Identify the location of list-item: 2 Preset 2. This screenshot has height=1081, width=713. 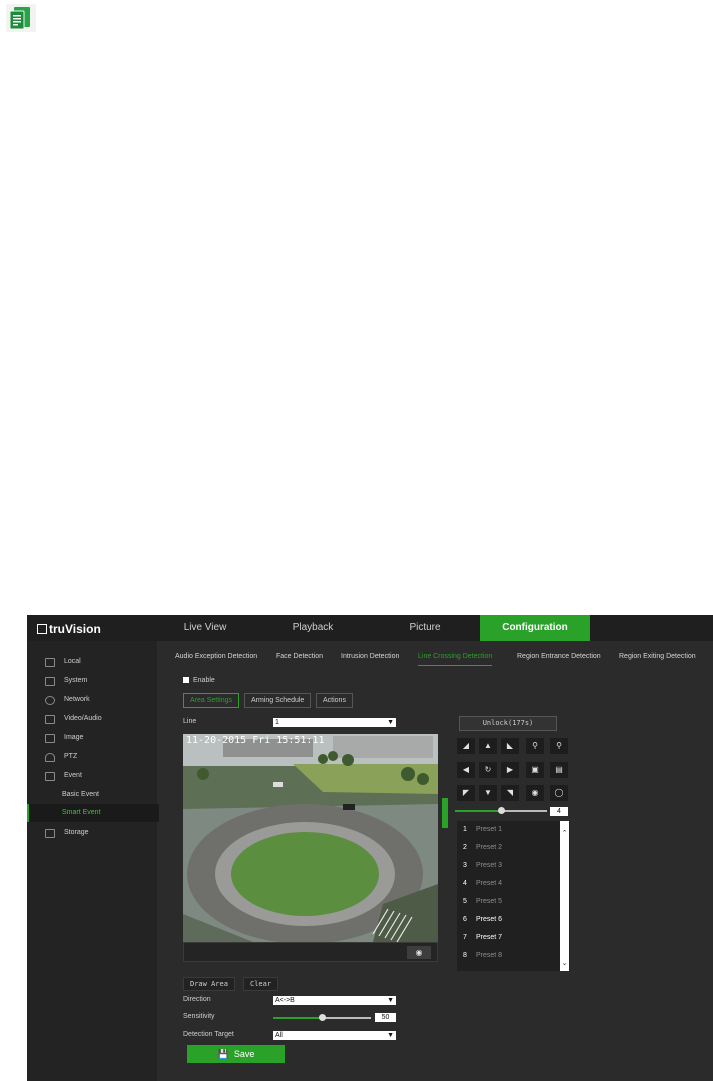
(508, 848).